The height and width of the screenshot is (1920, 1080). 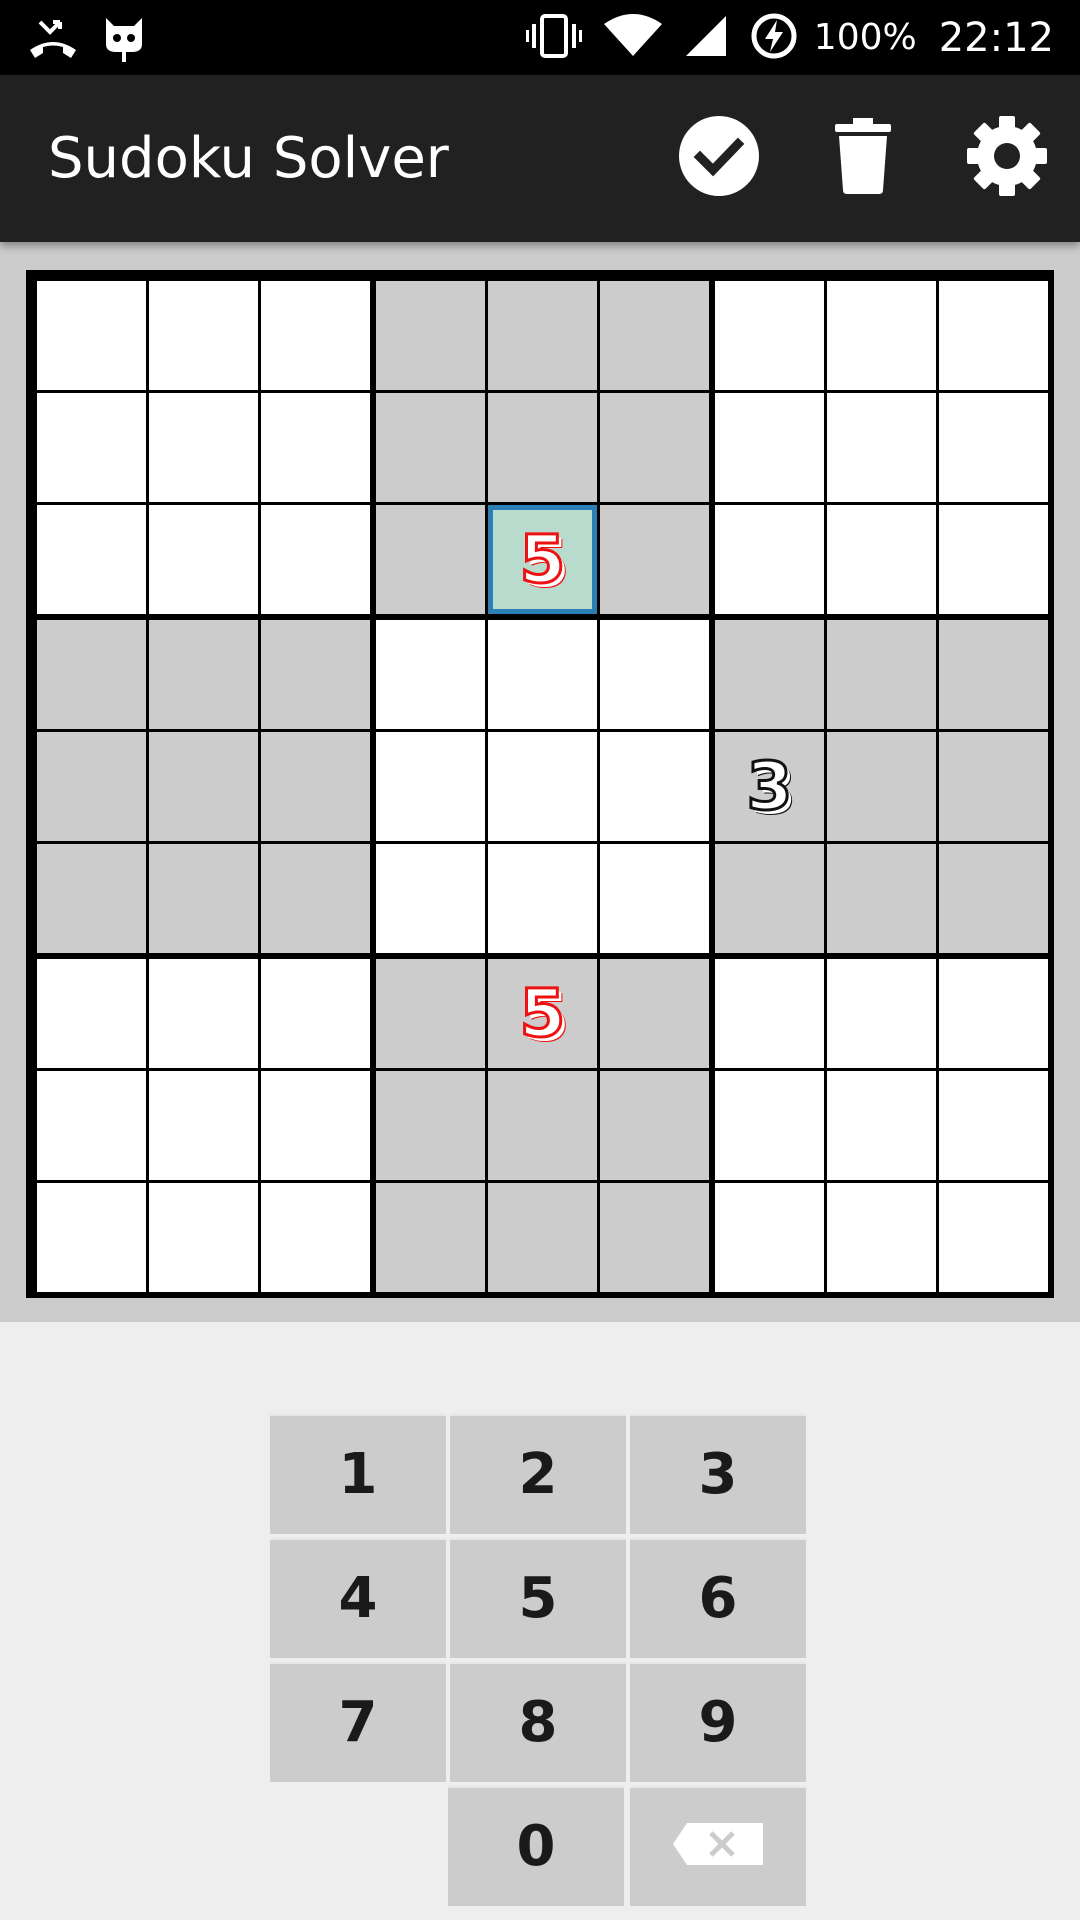 I want to click on key-0: 0, so click(x=536, y=1846).